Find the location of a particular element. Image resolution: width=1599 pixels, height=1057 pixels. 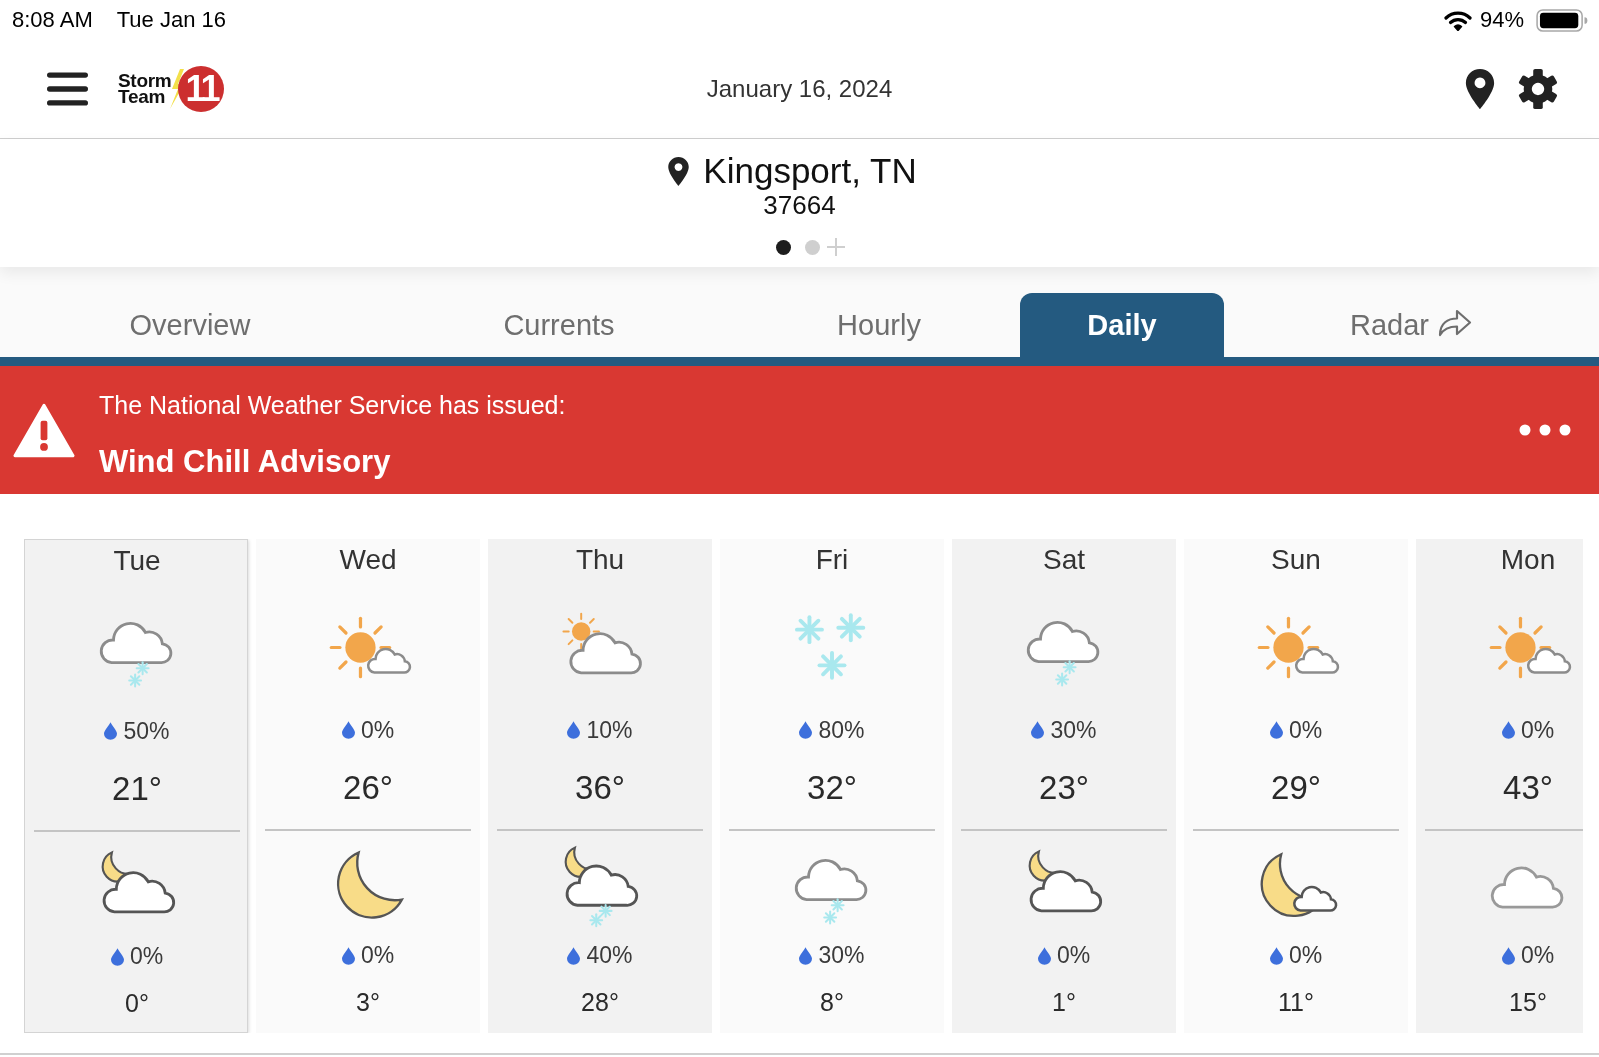

tab: Radar is located at coordinates (1411, 325).